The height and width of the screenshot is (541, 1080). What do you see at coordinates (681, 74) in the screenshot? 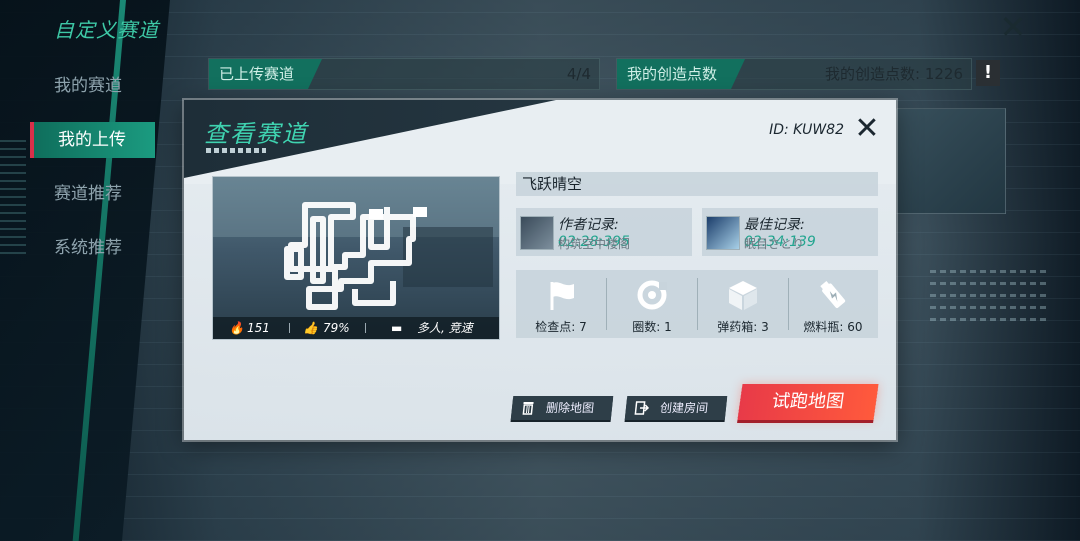
I see `creation-points-tab: 我的创造点数` at bounding box center [681, 74].